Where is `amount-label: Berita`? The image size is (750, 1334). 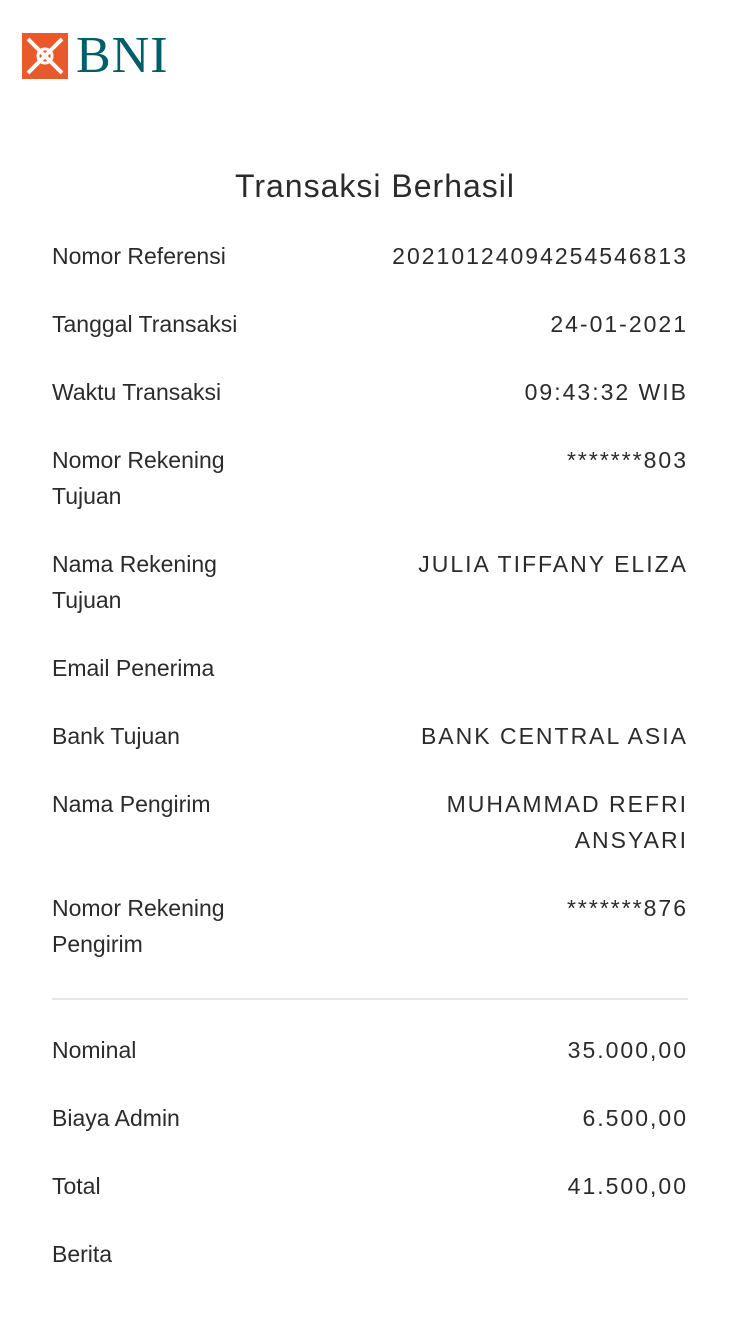
amount-label: Berita is located at coordinates (82, 1254).